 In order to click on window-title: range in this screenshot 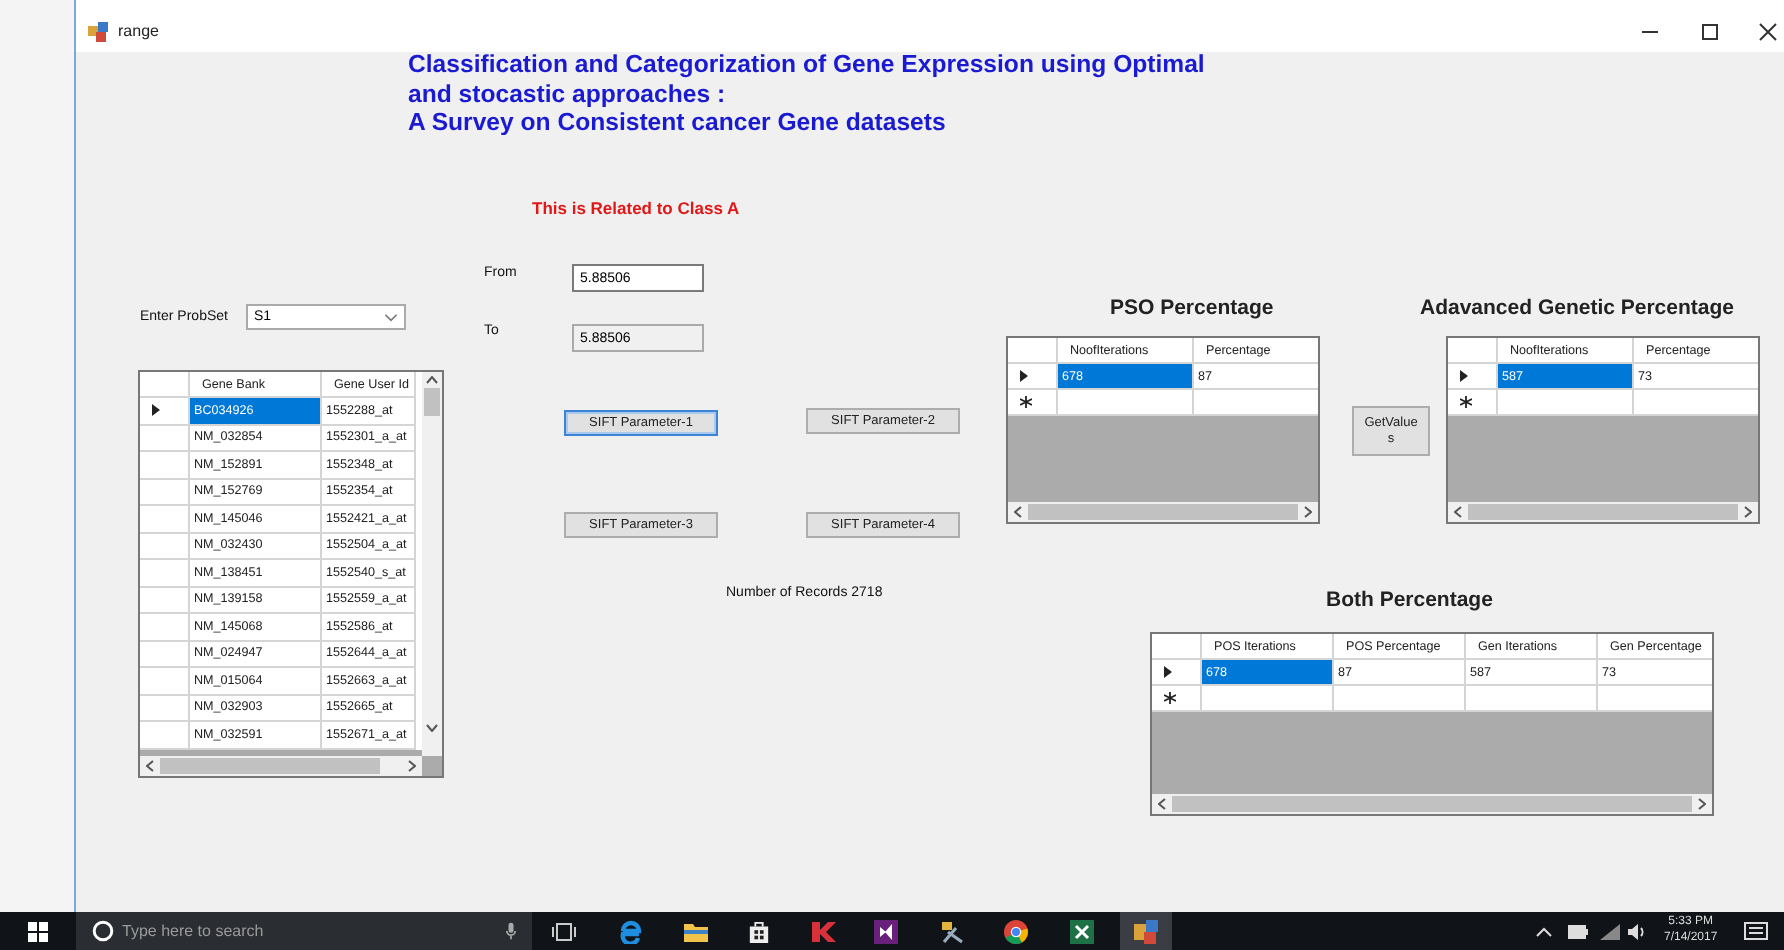, I will do `click(138, 31)`.